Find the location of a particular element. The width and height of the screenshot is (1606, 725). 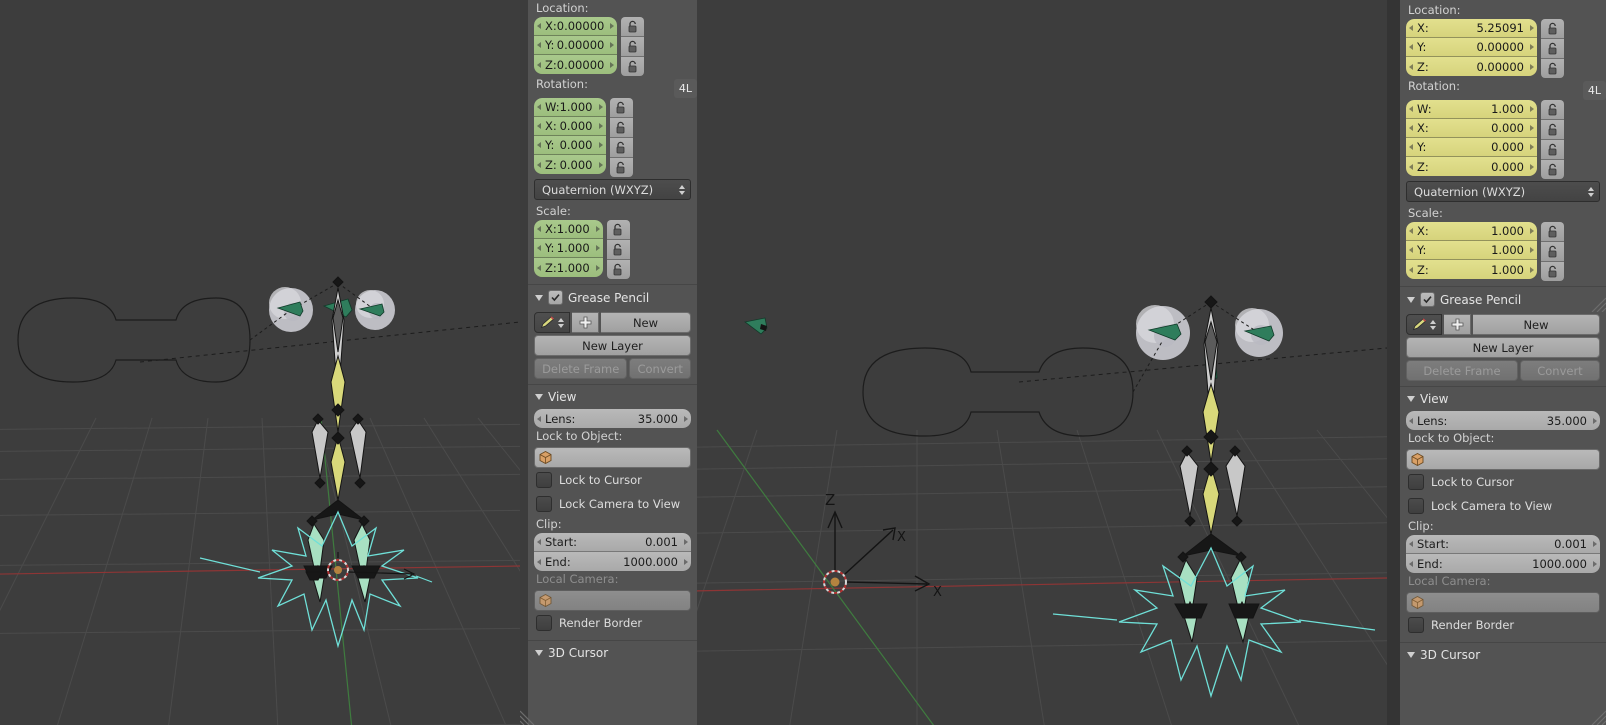

scale-y-field-right: Y: 1.000 is located at coordinates (1471, 250).